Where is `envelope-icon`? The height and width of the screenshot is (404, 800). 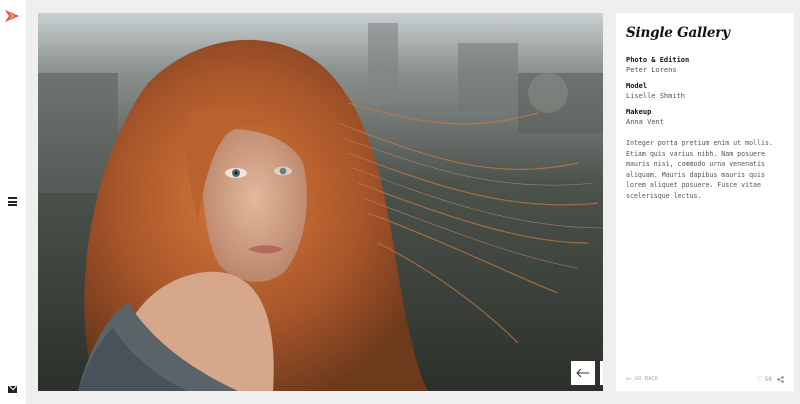
envelope-icon is located at coordinates (12, 389).